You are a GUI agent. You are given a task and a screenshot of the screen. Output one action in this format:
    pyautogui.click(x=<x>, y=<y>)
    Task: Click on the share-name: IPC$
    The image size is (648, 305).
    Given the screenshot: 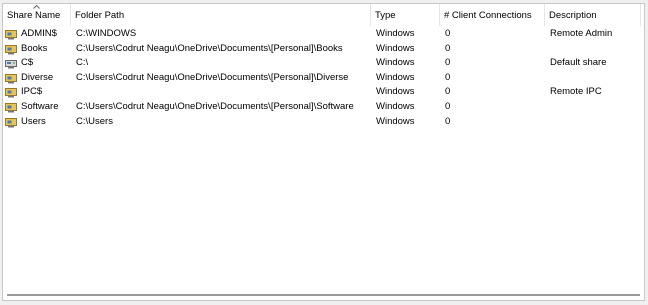 What is the action you would take?
    pyautogui.click(x=32, y=92)
    